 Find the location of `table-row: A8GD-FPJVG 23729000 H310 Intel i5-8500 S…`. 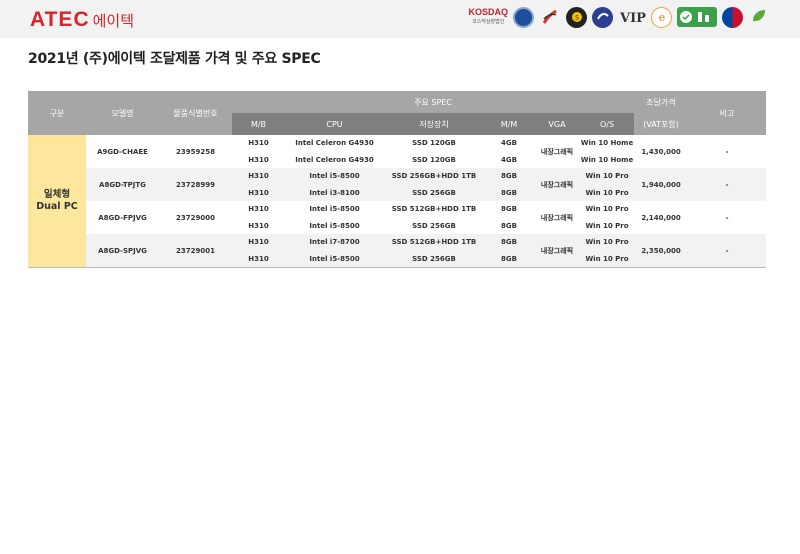

table-row: A8GD-FPJVG 23729000 H310 Intel i5-8500 S… is located at coordinates (397, 211).